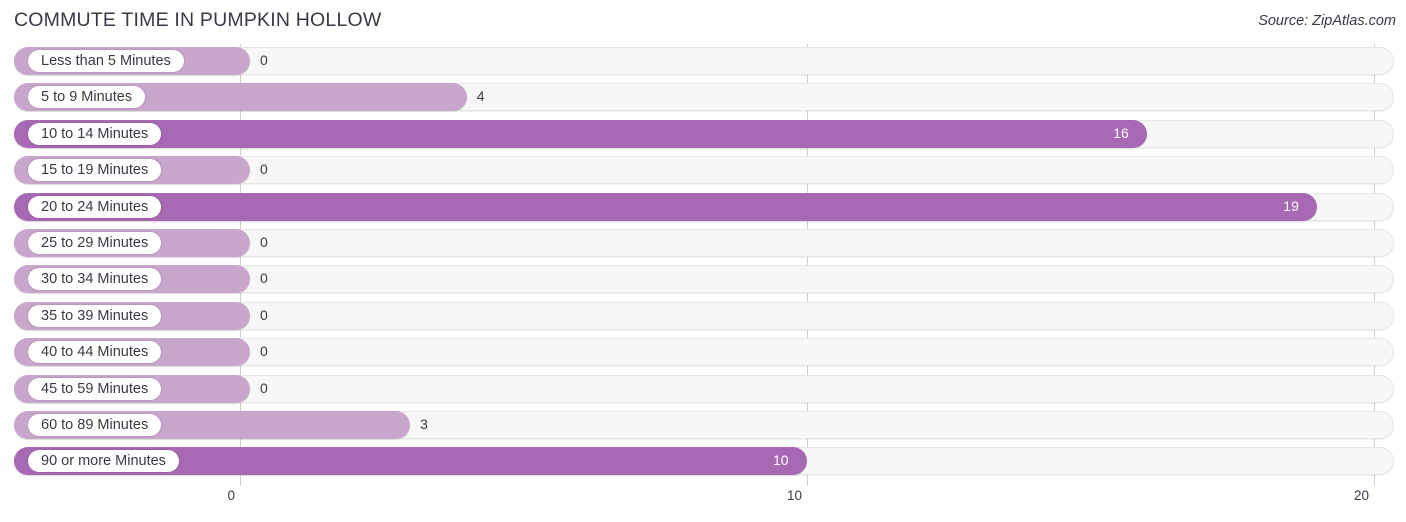  What do you see at coordinates (95, 279) in the screenshot?
I see `bar-category-label: 30 to 34 Minutes` at bounding box center [95, 279].